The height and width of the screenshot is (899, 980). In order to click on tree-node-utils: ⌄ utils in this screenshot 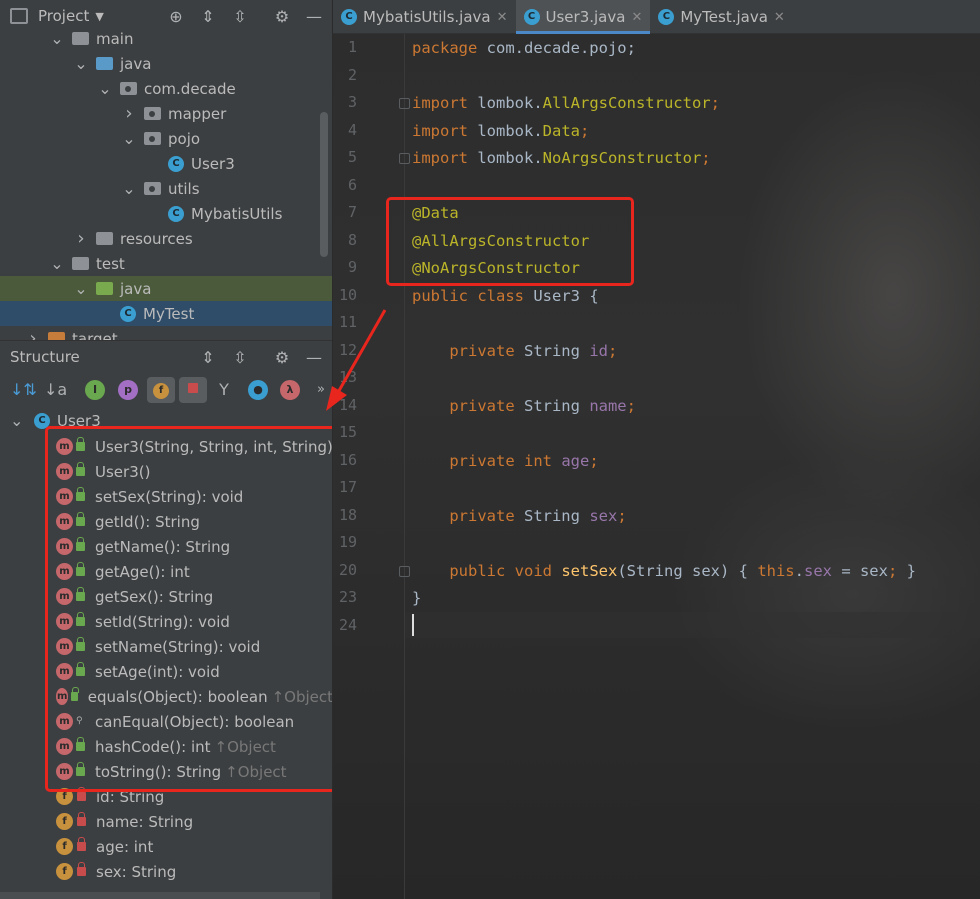, I will do `click(166, 188)`.